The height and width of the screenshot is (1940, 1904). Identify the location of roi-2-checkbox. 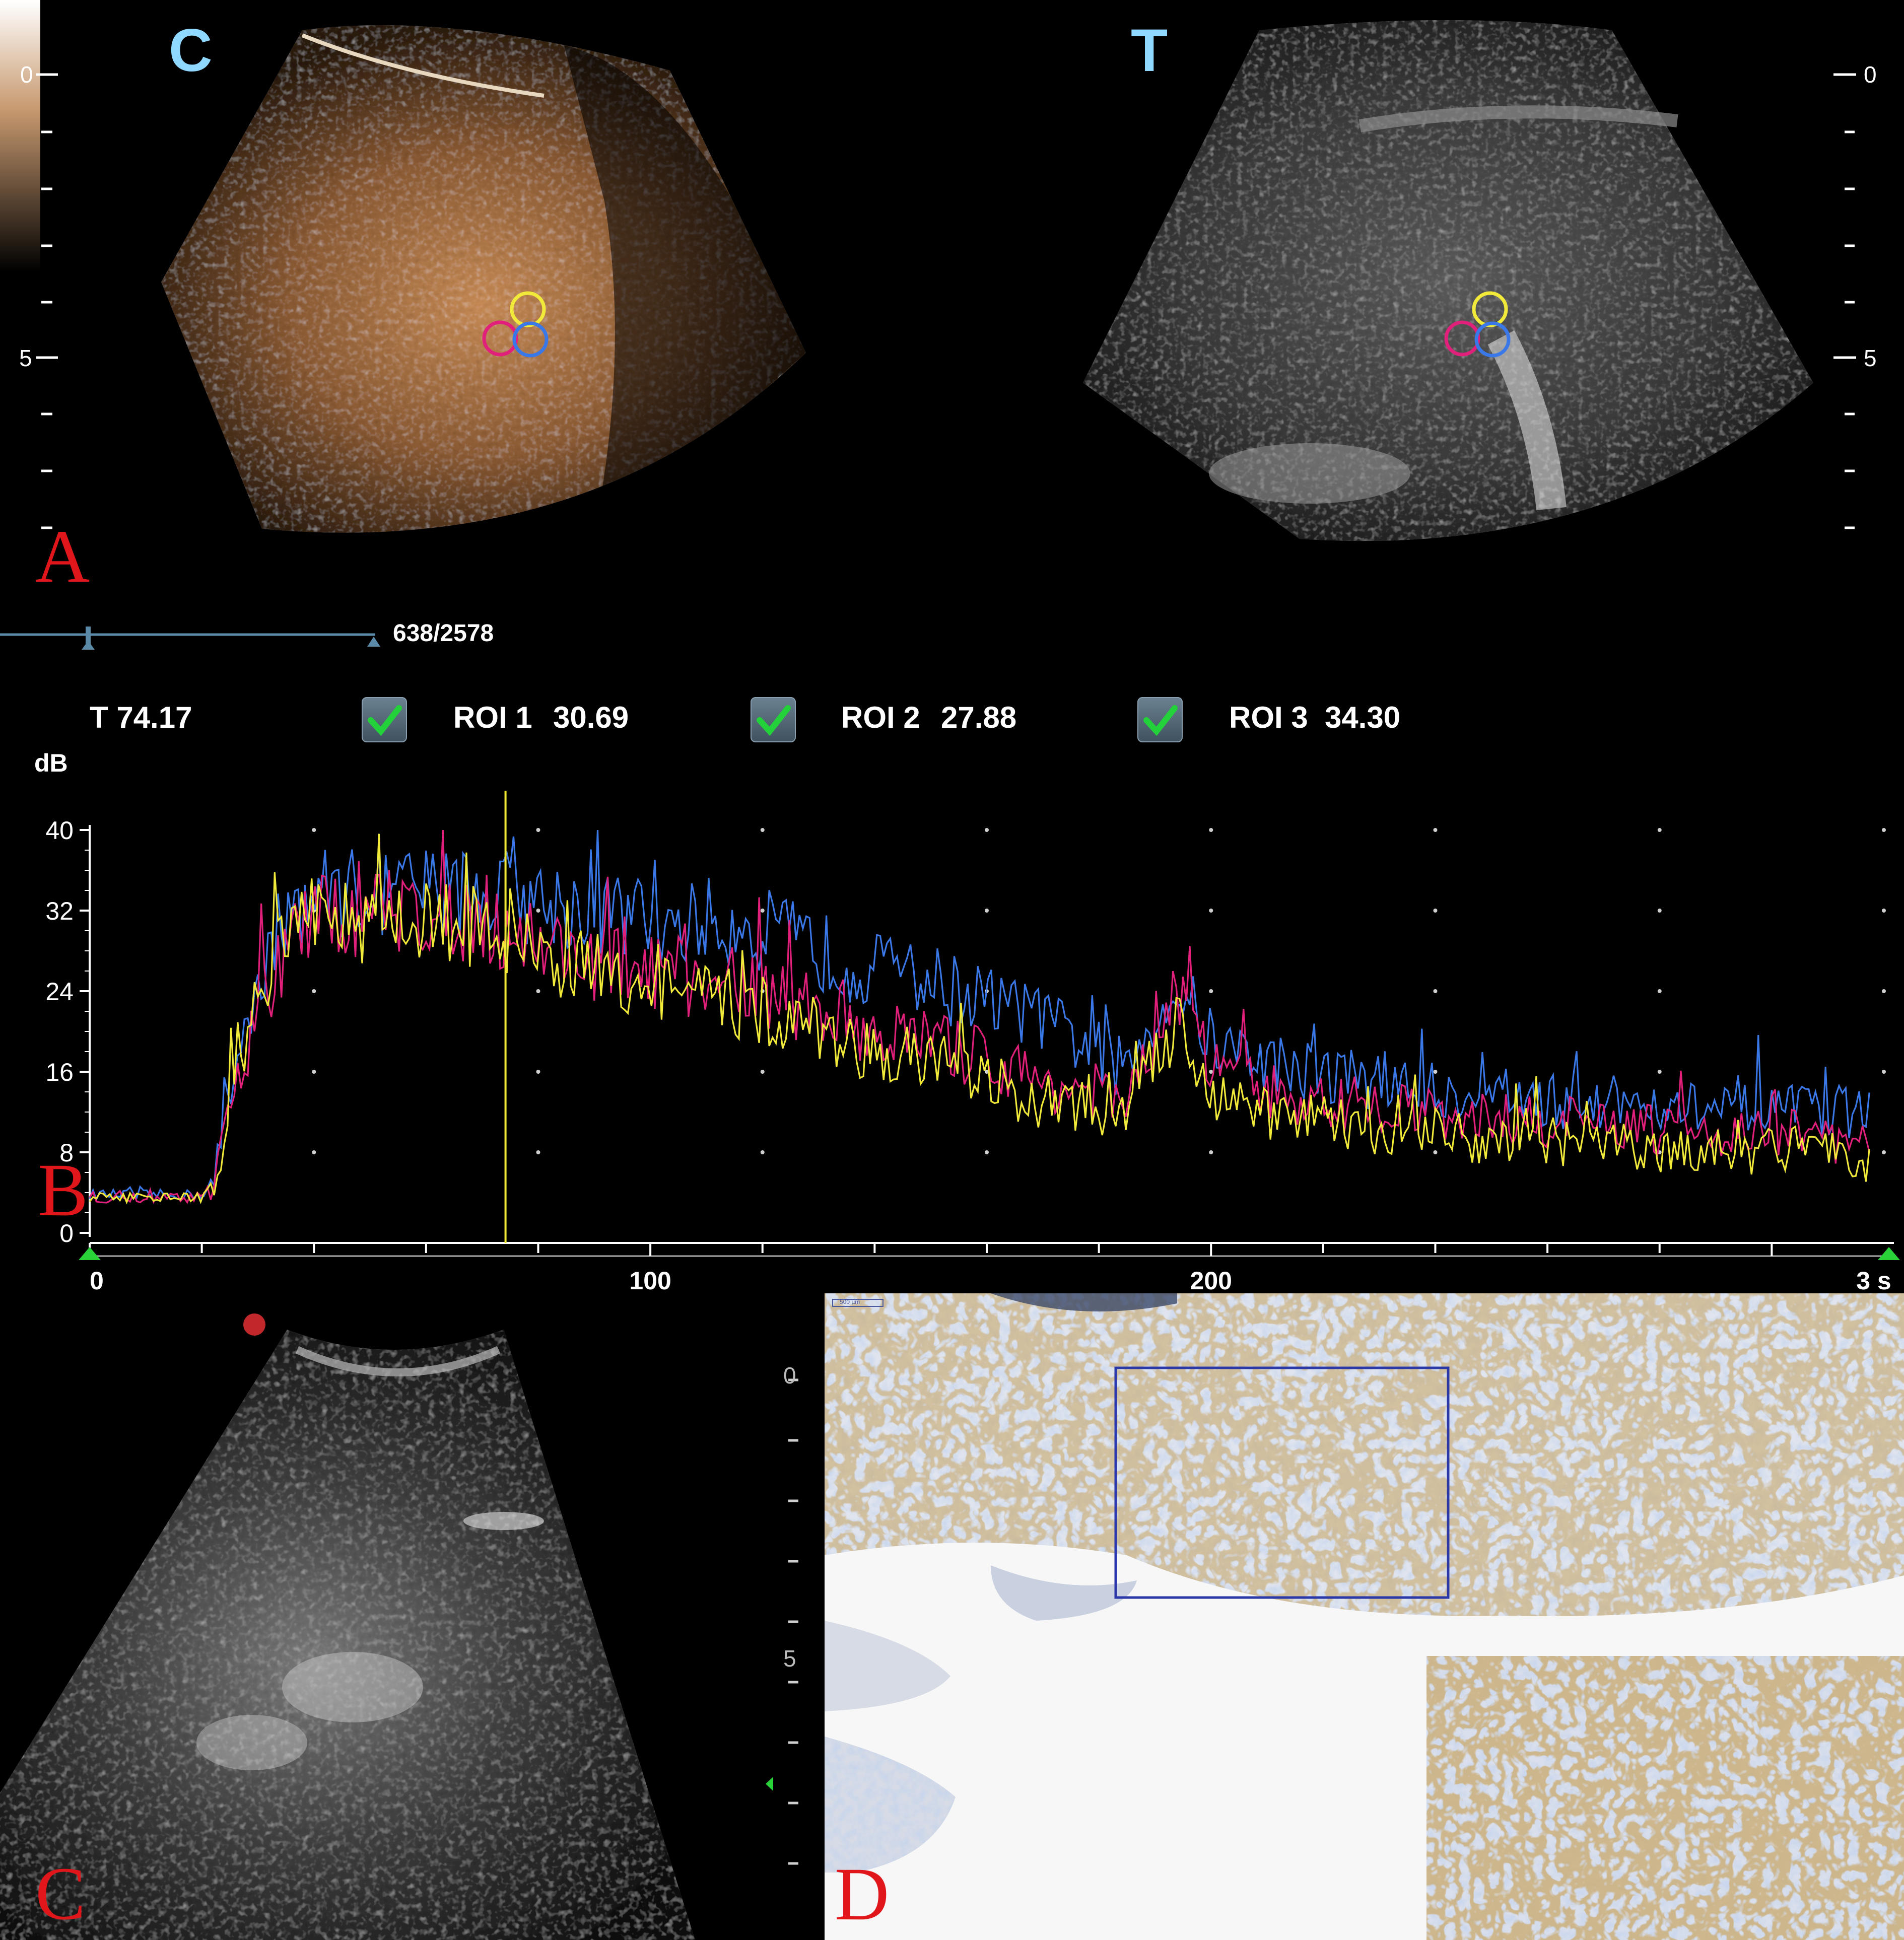
(773, 719).